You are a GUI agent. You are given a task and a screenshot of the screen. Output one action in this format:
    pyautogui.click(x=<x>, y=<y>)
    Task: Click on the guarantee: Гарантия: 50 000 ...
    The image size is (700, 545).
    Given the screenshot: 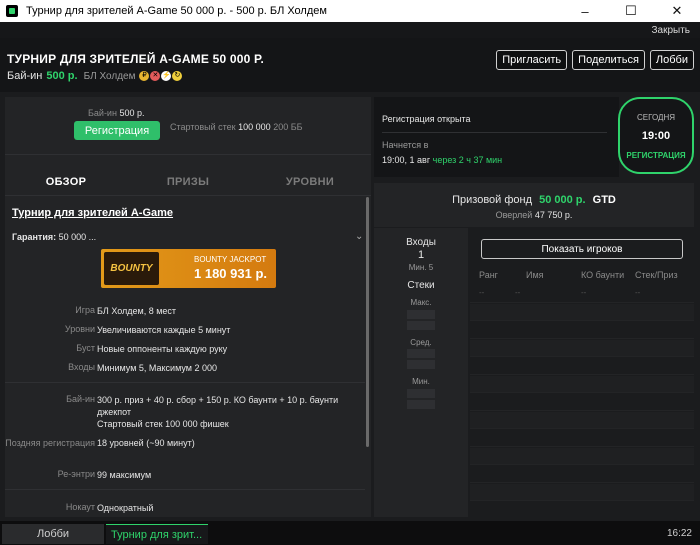 What is the action you would take?
    pyautogui.click(x=54, y=237)
    